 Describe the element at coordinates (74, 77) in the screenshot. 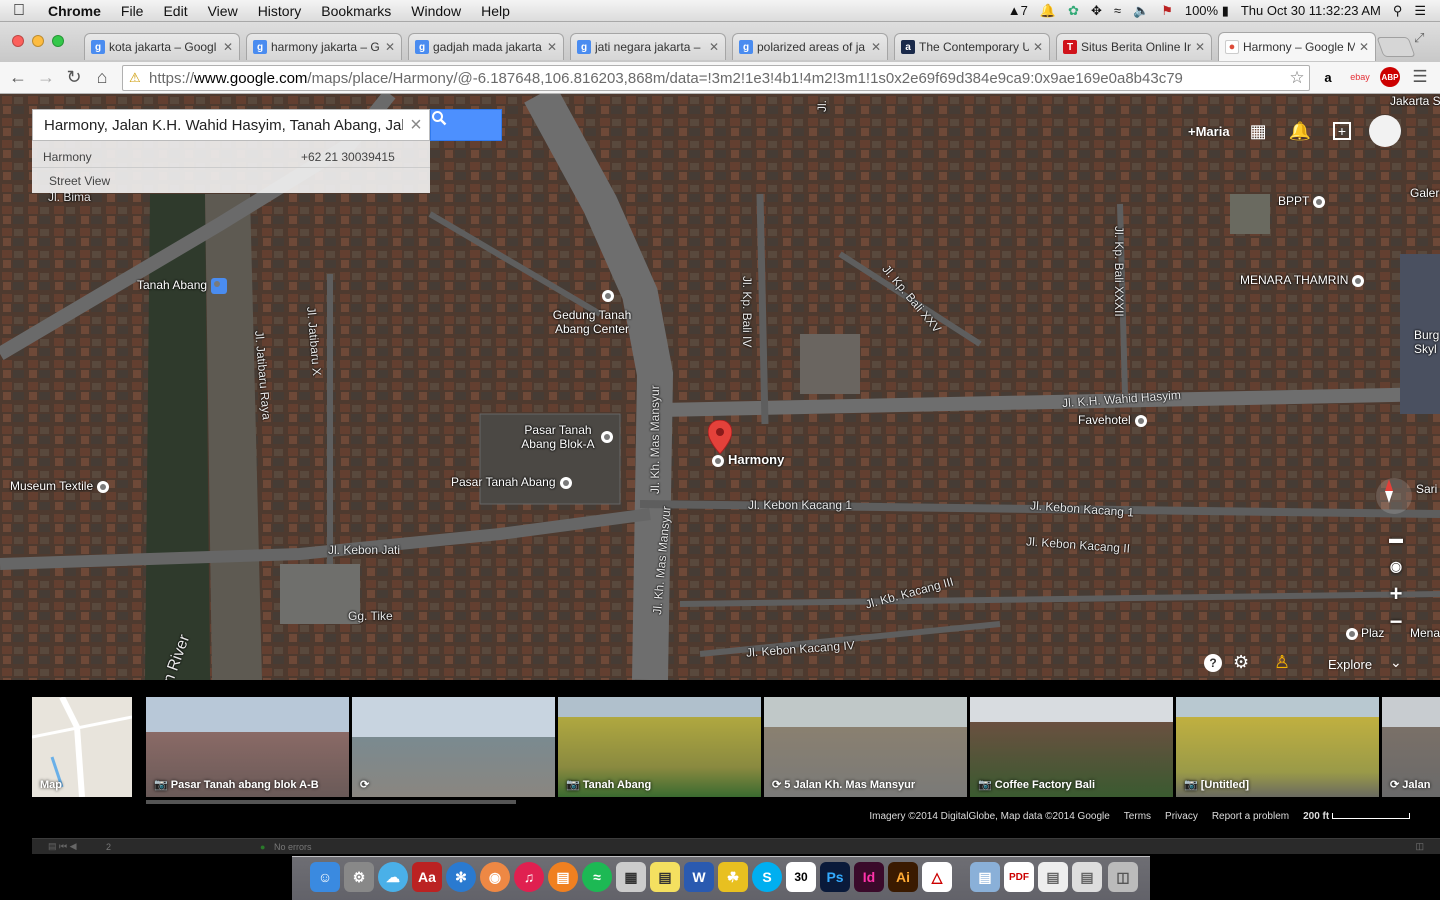

I see `reload-icon: ↻` at that location.